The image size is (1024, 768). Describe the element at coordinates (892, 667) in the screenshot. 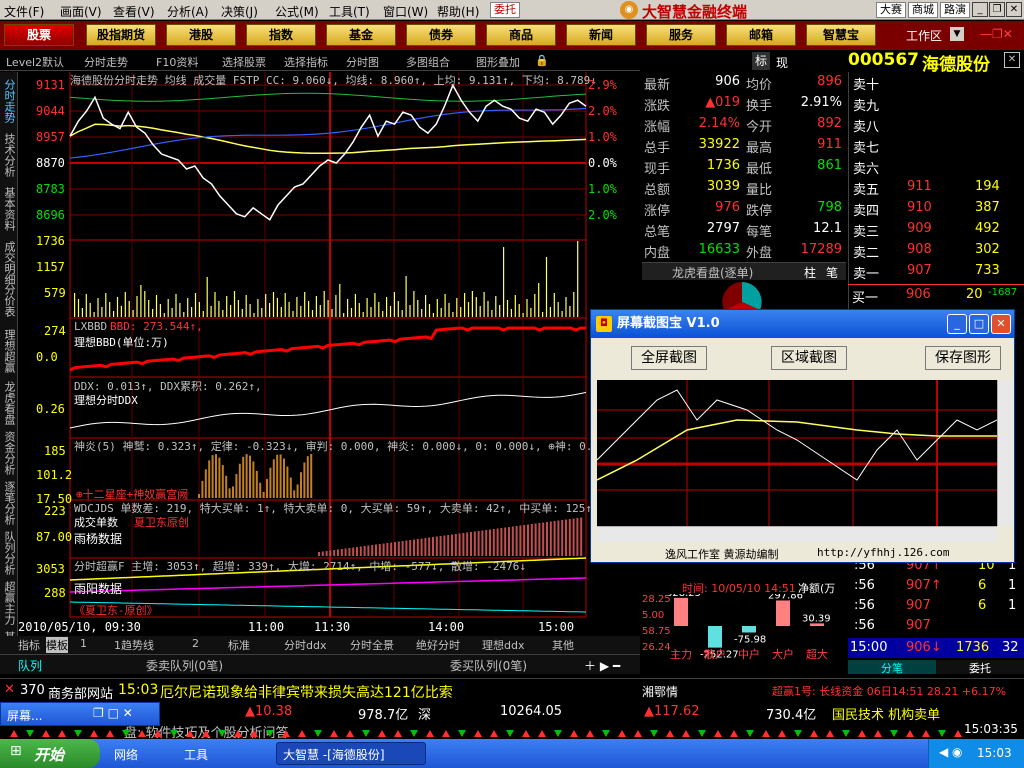

I see `tab-ticks: 分笔` at that location.